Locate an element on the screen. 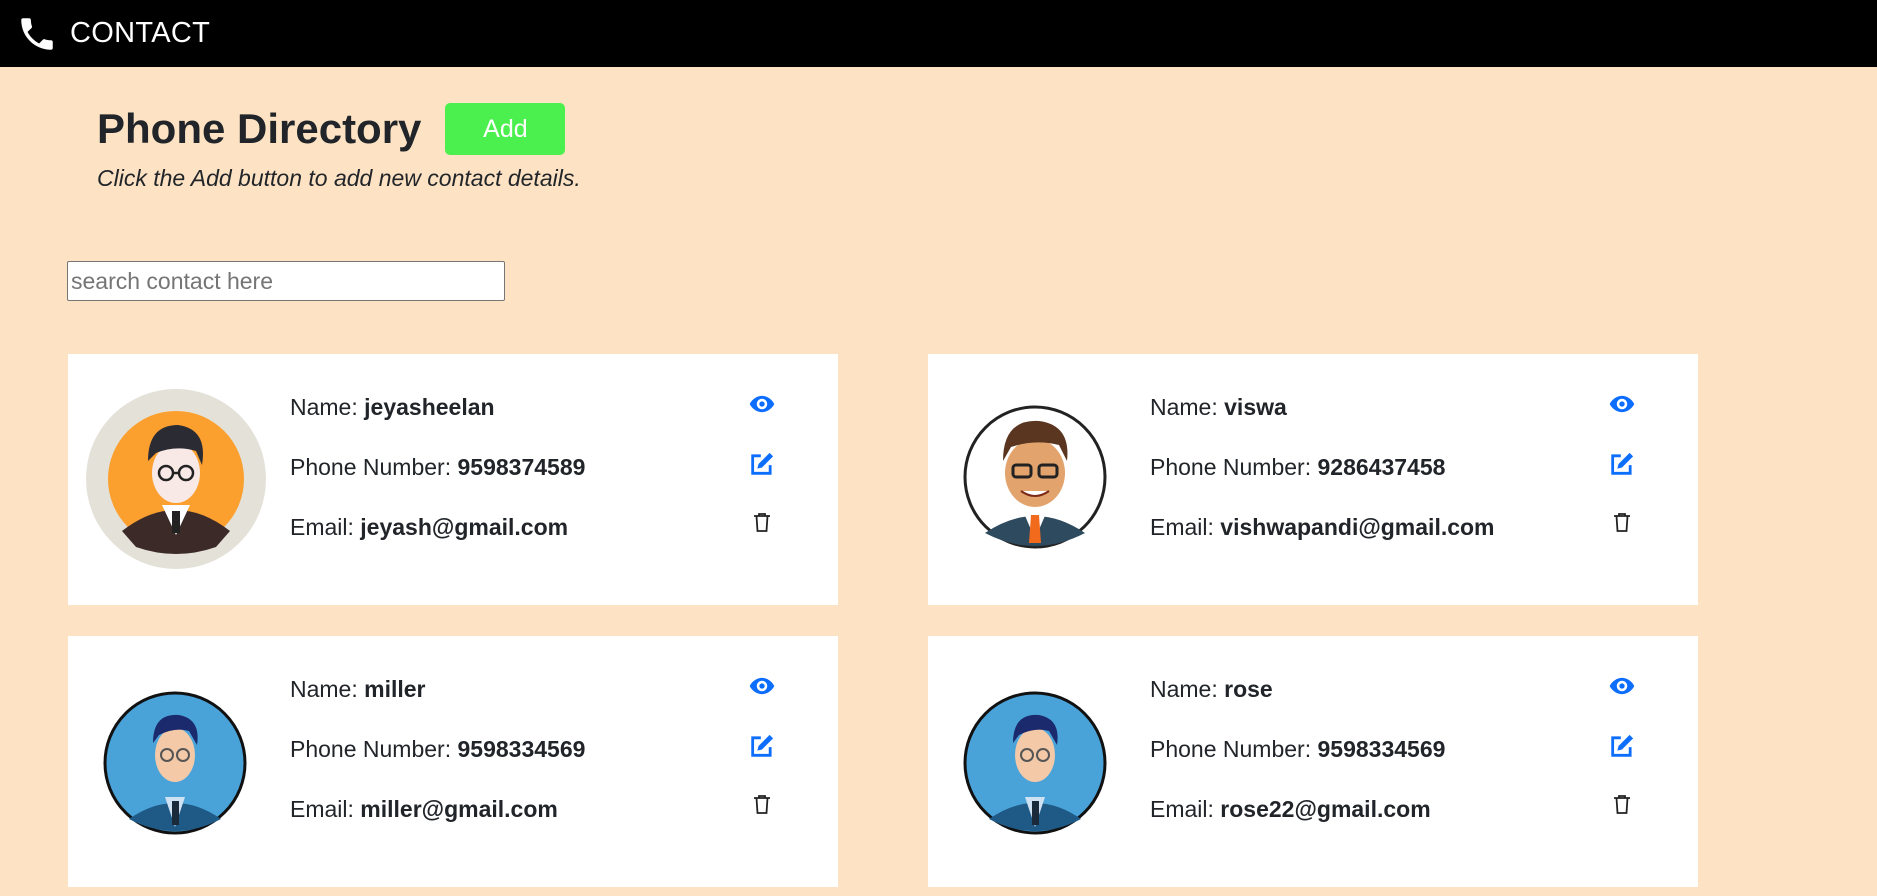  add-button: Add is located at coordinates (505, 129).